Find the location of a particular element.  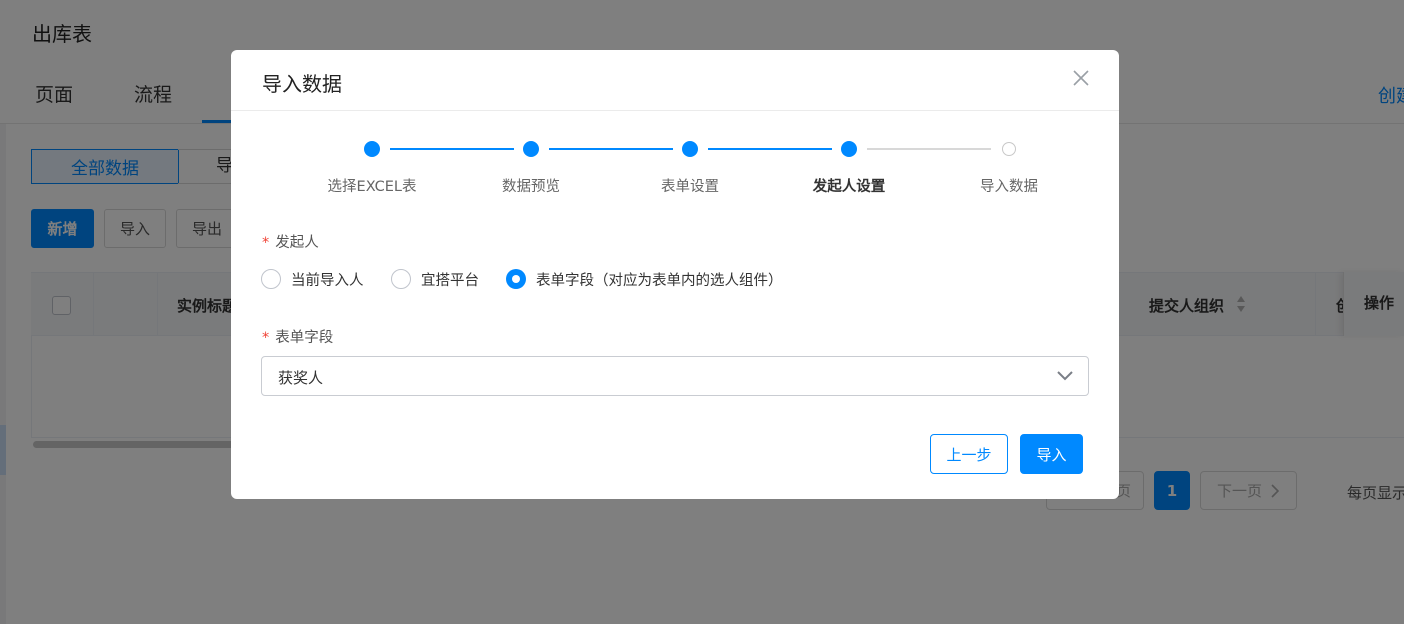

step-label-form-settings: 表单设置 is located at coordinates (690, 187).